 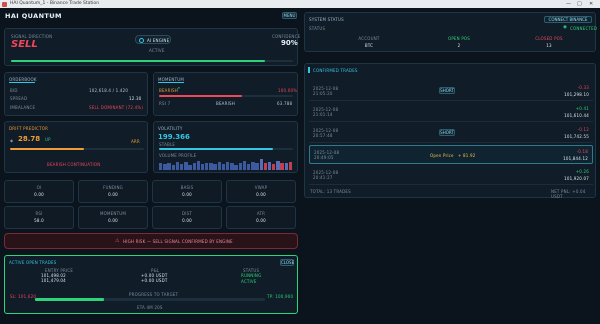 What do you see at coordinates (326, 175) in the screenshot?
I see `history-time: 2025-12-08 20:41:27` at bounding box center [326, 175].